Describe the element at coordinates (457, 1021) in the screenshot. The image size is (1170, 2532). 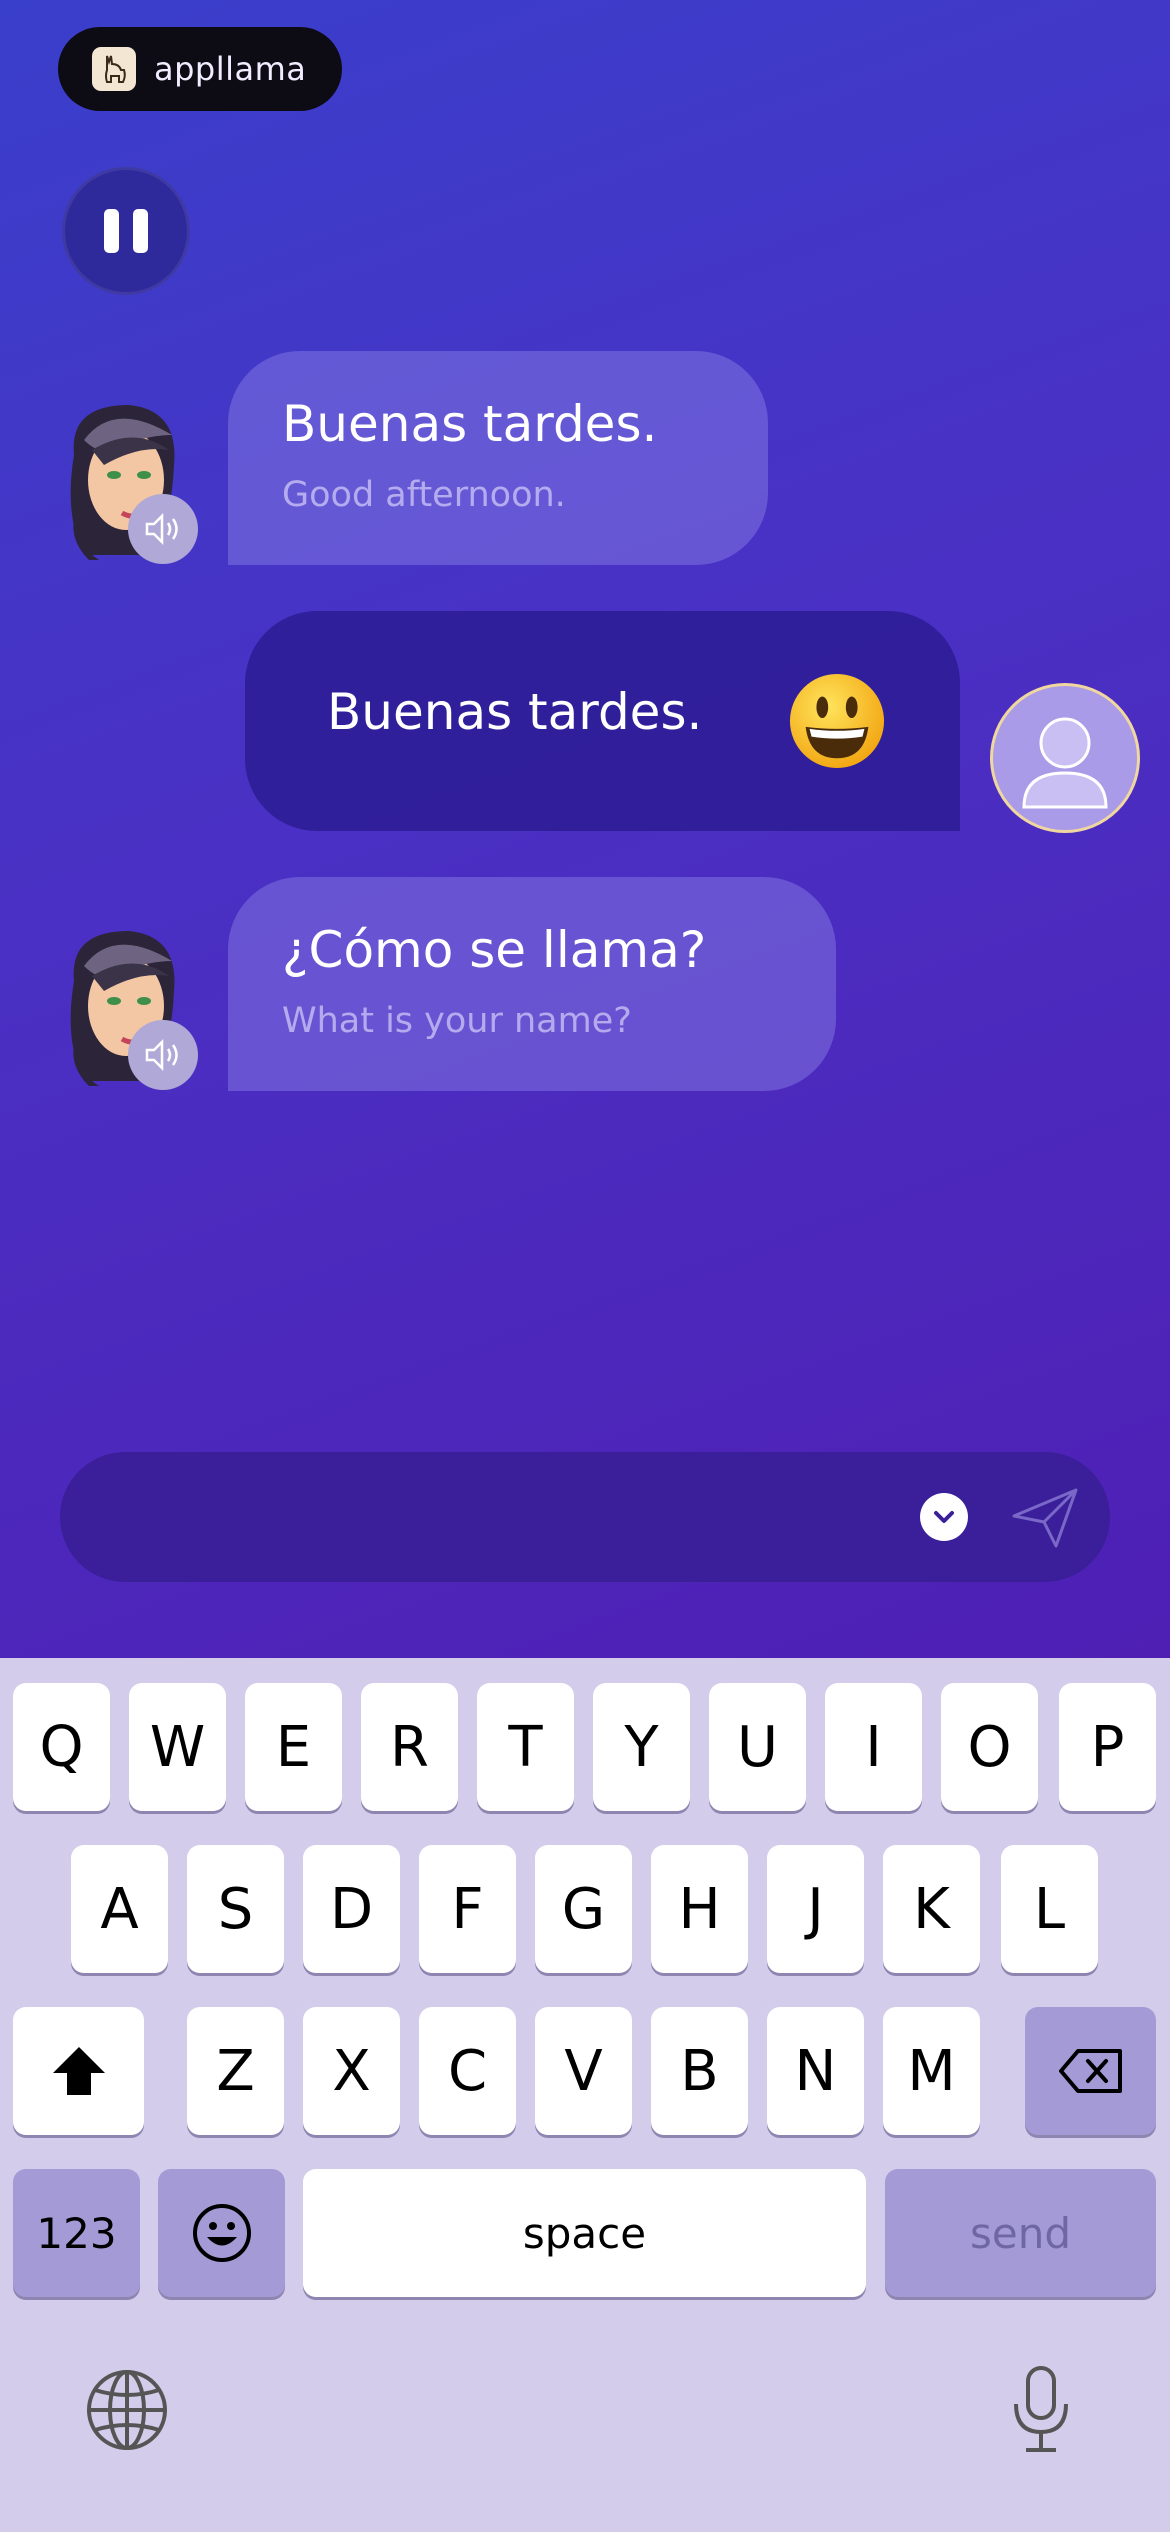
I see `message-translation: What is your name?` at that location.